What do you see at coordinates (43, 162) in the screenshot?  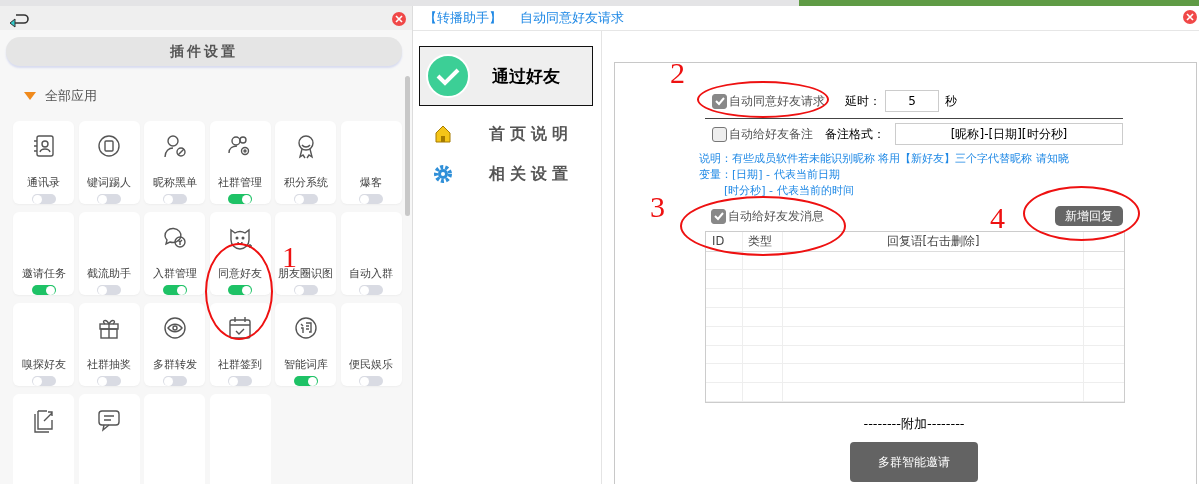 I see `app-card: 通讯录` at bounding box center [43, 162].